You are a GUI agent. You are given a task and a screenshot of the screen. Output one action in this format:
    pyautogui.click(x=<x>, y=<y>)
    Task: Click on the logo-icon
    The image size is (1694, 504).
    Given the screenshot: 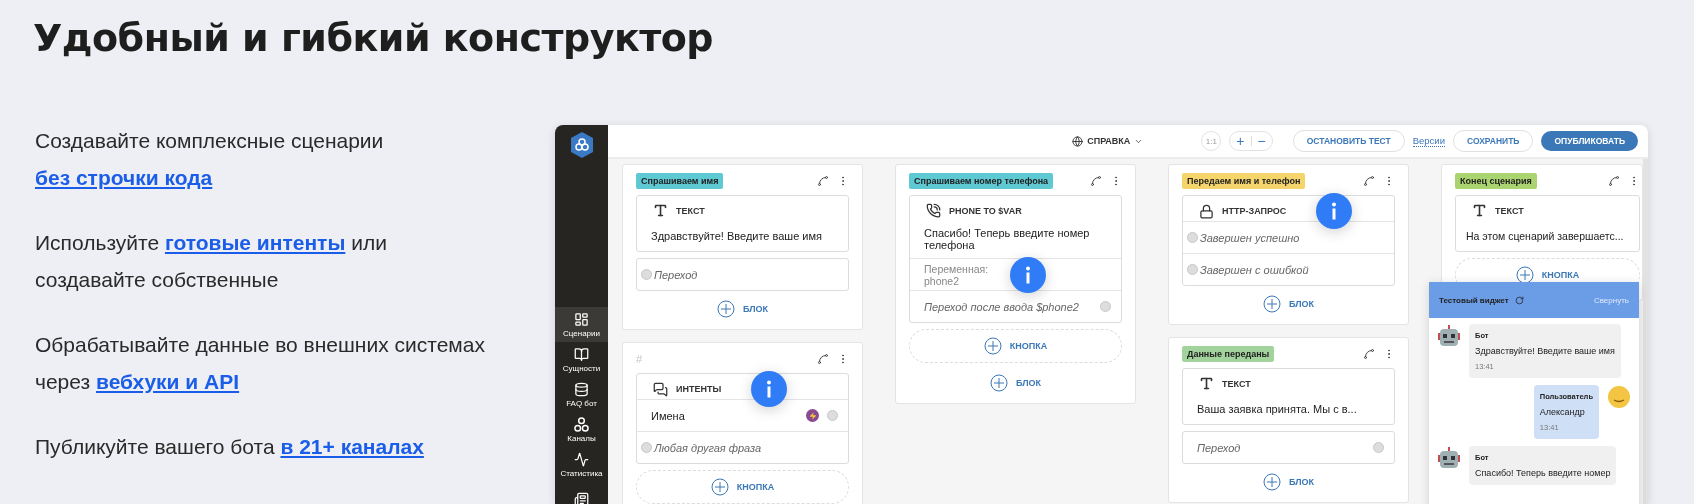 What is the action you would take?
    pyautogui.click(x=581, y=145)
    